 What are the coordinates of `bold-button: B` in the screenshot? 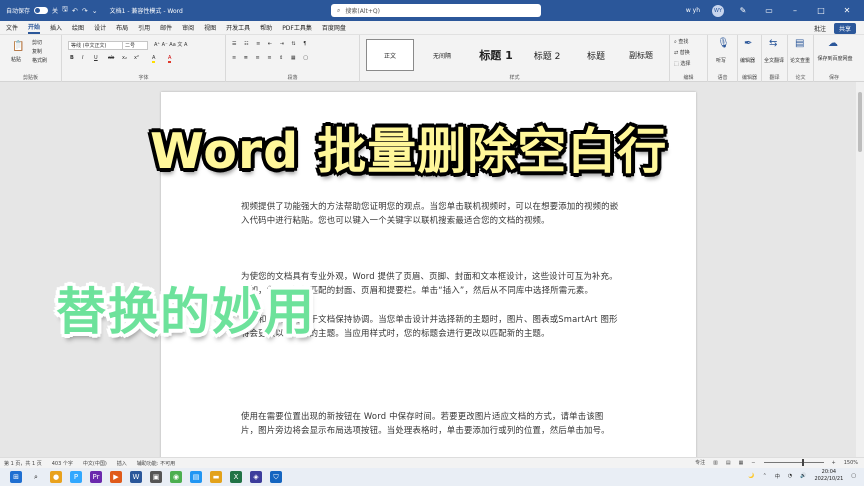 It's located at (72, 58).